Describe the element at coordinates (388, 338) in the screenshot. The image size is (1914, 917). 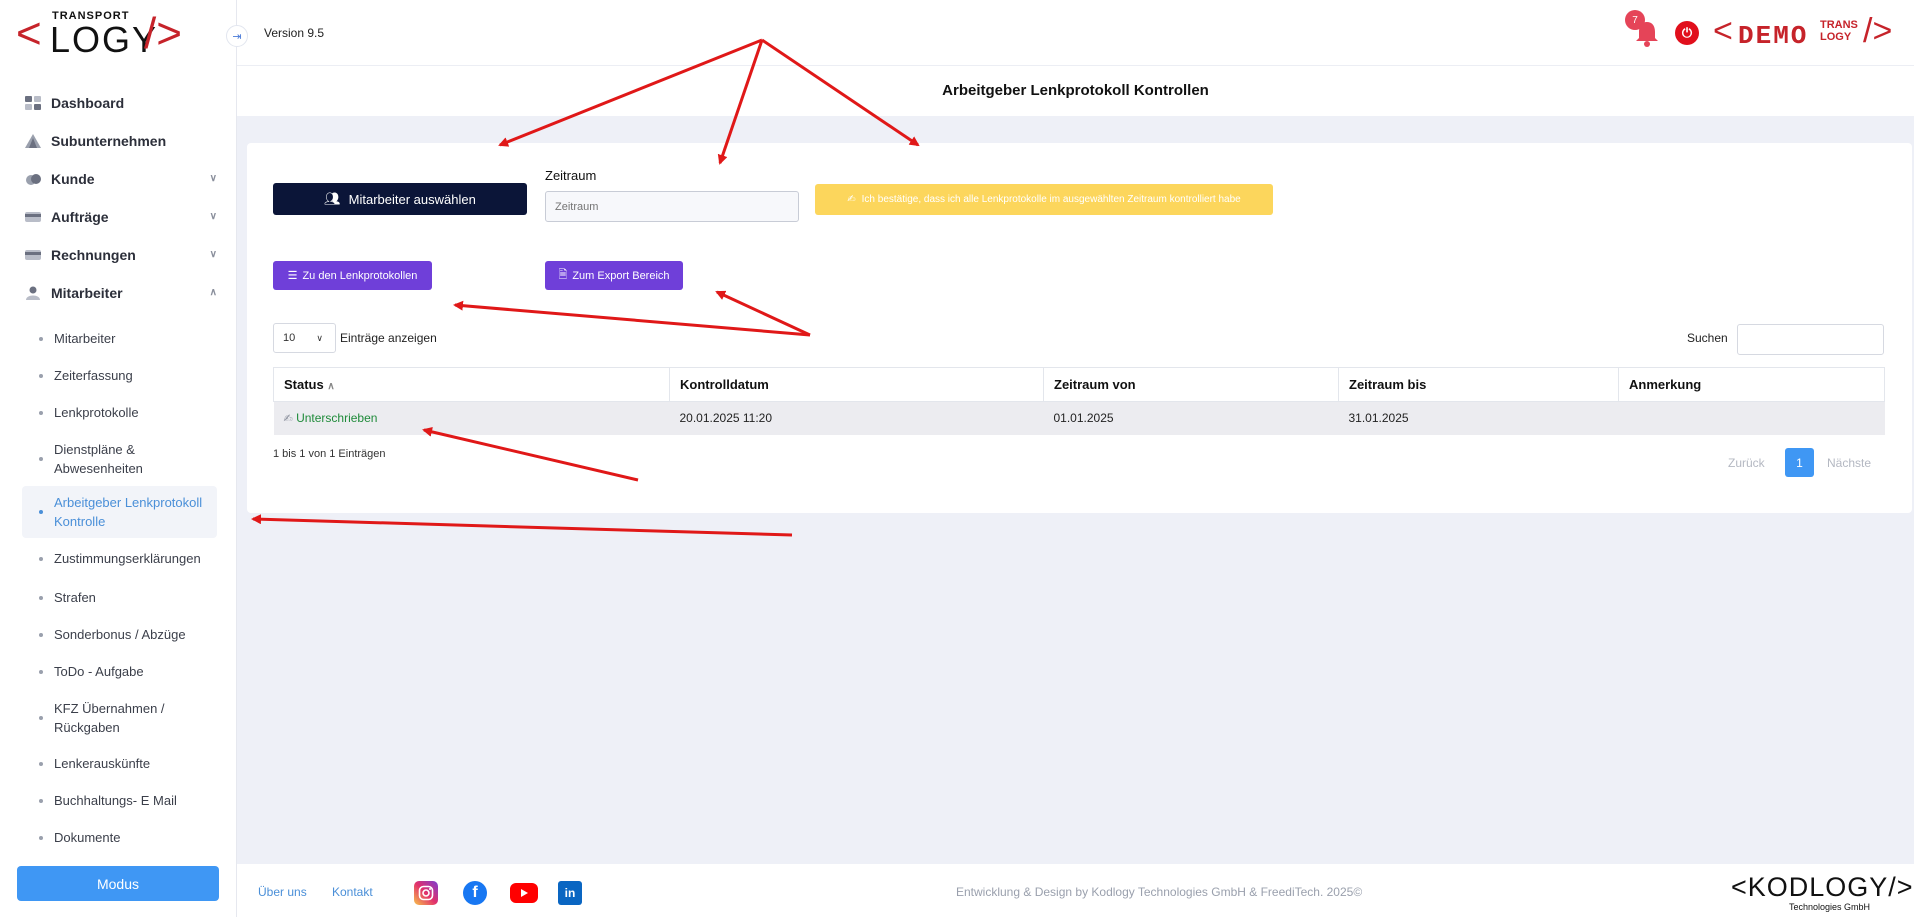
I see `entries-label: Einträge anzeigen` at that location.